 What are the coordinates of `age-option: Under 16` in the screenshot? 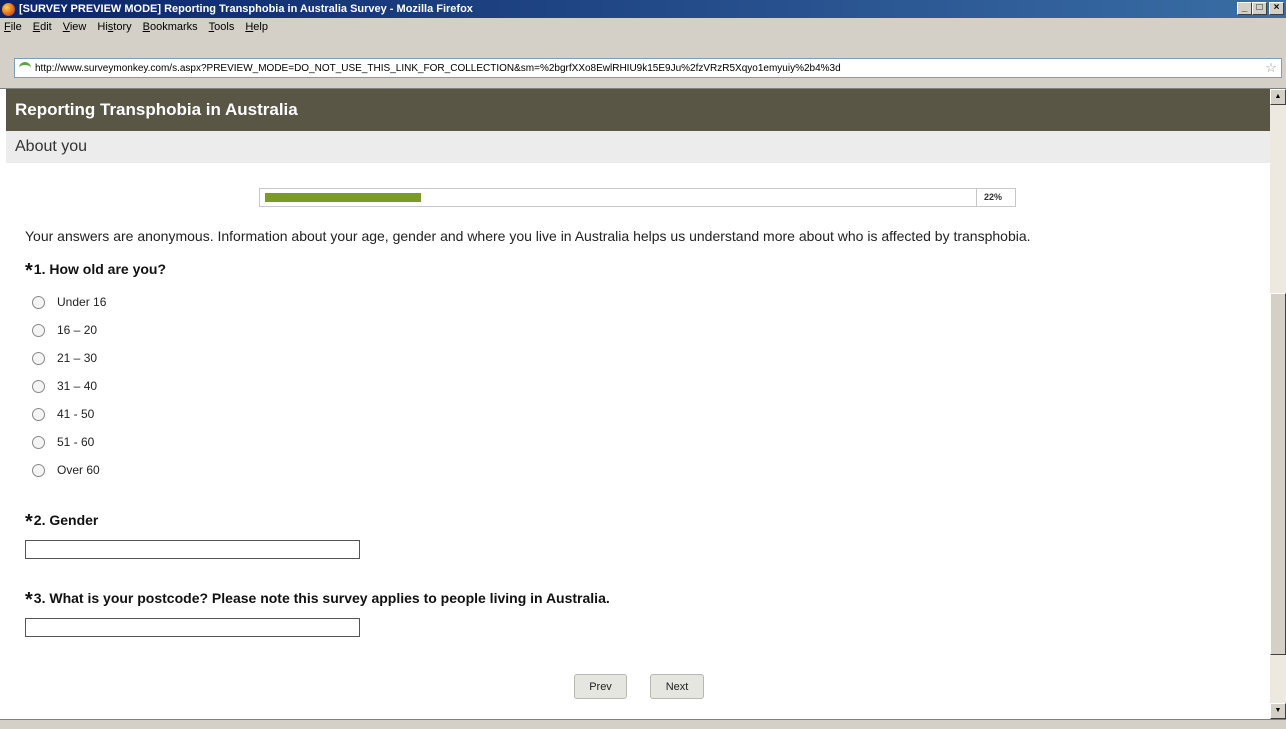 It's located at (69, 302).